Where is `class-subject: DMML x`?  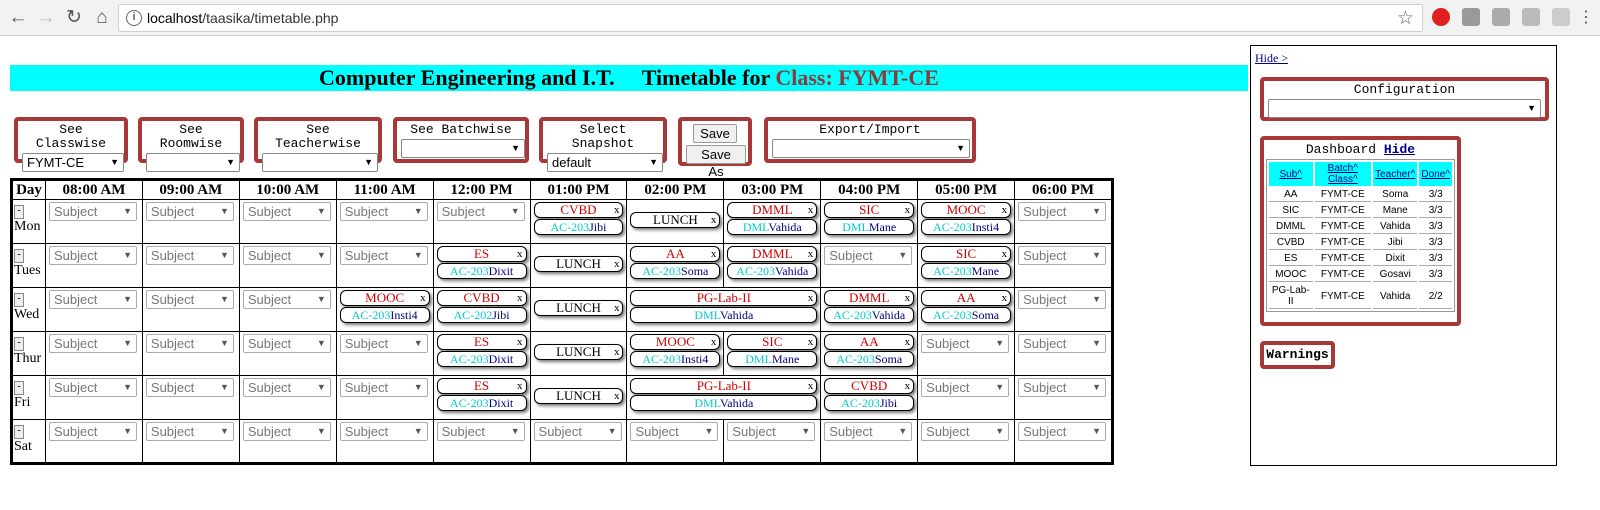 class-subject: DMML x is located at coordinates (869, 298).